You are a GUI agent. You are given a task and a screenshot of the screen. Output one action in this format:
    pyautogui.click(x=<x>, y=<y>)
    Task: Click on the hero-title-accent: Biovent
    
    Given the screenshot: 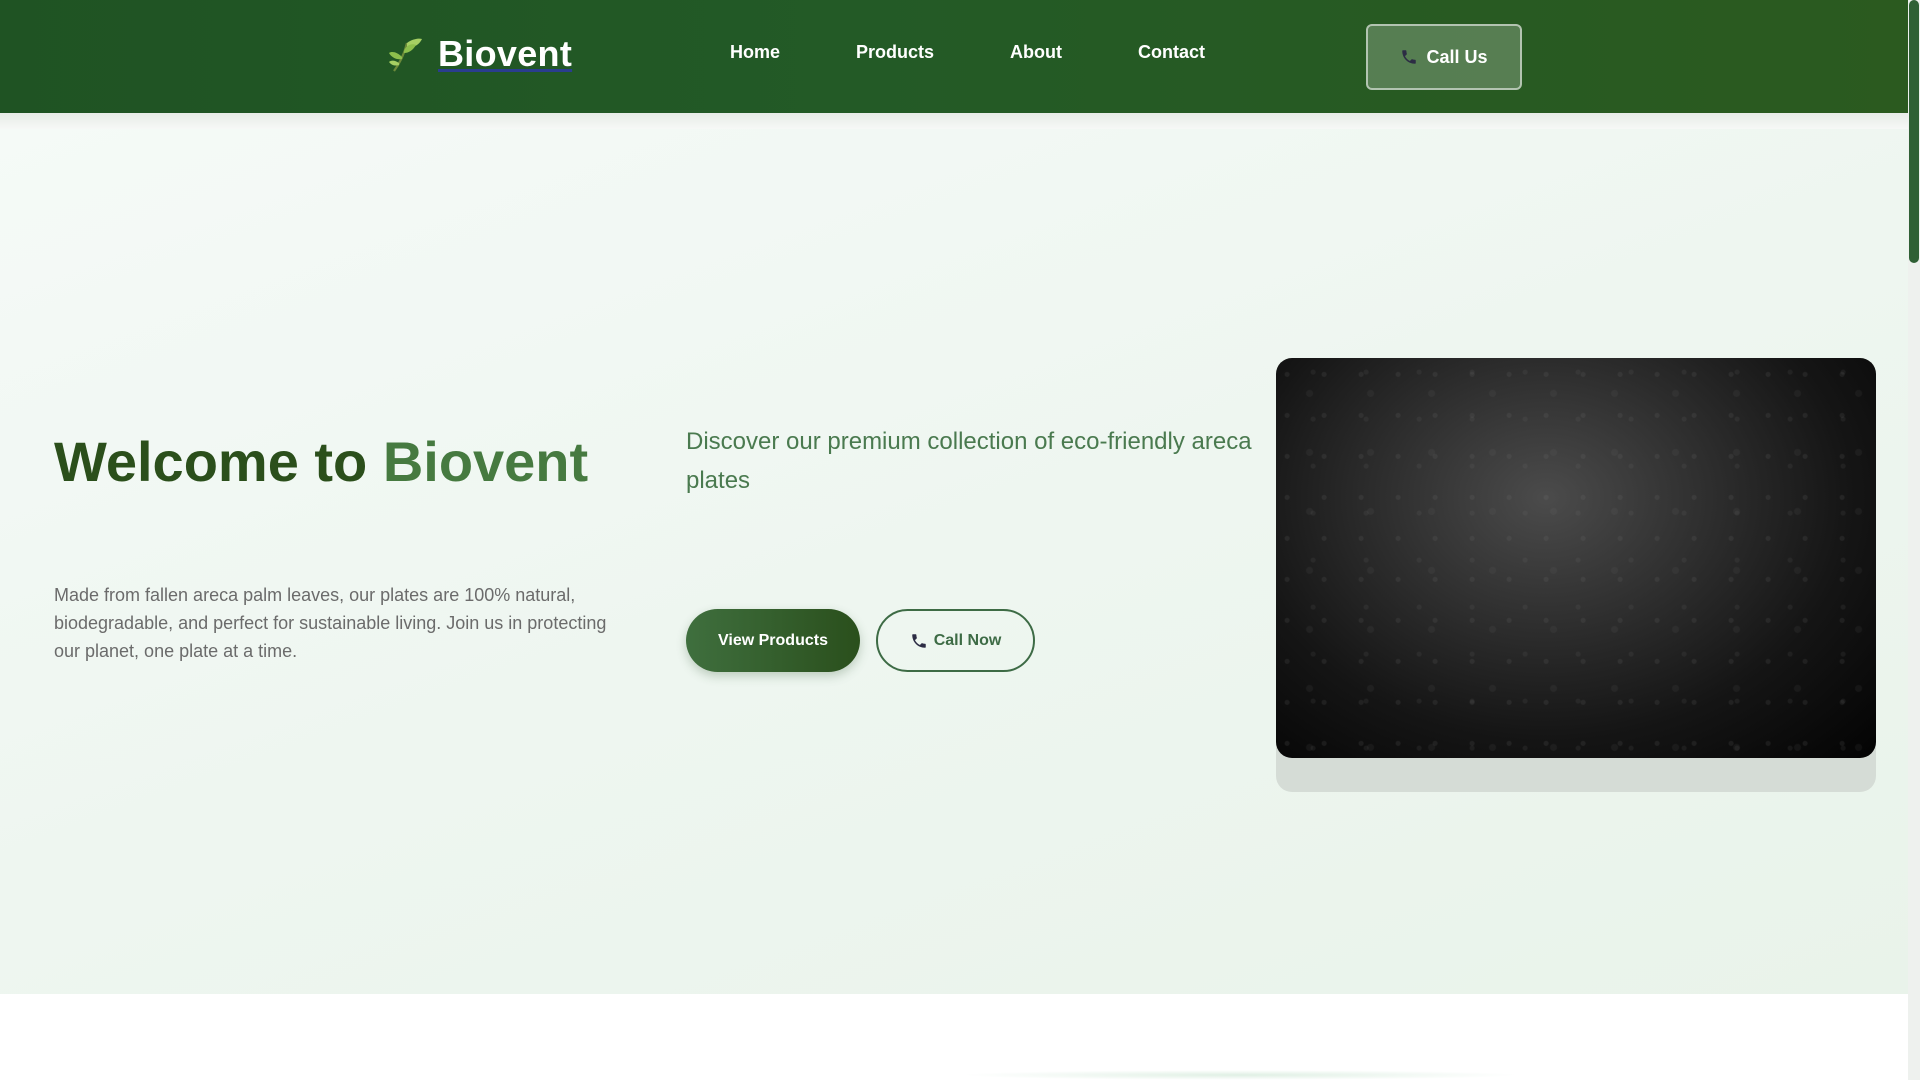 What is the action you would take?
    pyautogui.click(x=485, y=461)
    